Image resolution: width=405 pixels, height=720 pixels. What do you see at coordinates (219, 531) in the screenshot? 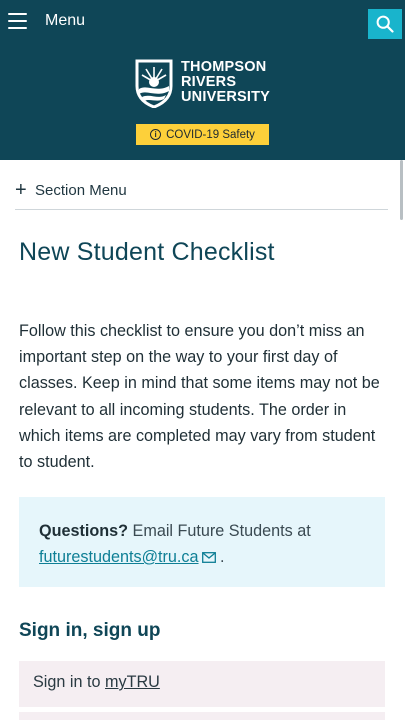
I see `callout-text: Email Future Students at` at bounding box center [219, 531].